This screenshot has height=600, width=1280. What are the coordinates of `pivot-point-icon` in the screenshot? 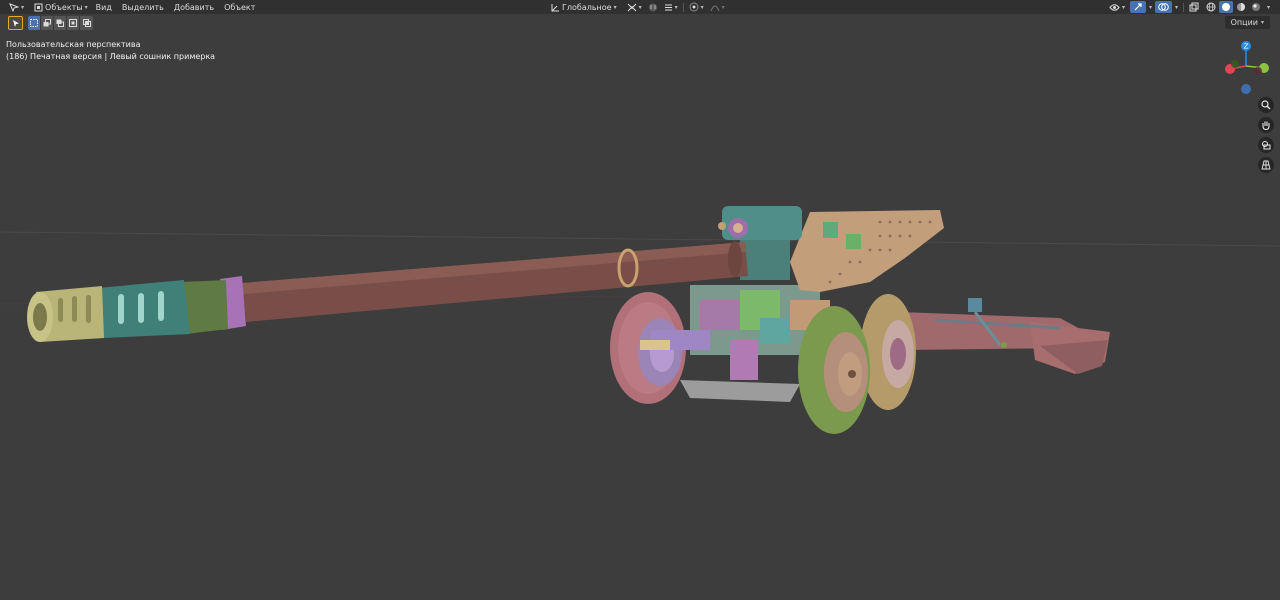 It's located at (631, 7).